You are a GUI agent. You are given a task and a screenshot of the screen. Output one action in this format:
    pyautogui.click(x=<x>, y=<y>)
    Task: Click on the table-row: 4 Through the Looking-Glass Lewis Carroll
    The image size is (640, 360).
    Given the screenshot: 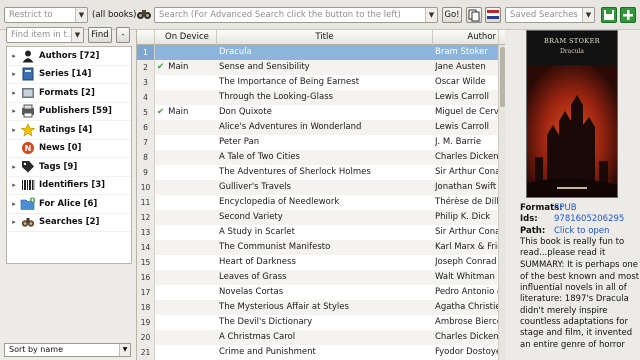 What is the action you would take?
    pyautogui.click(x=321, y=97)
    